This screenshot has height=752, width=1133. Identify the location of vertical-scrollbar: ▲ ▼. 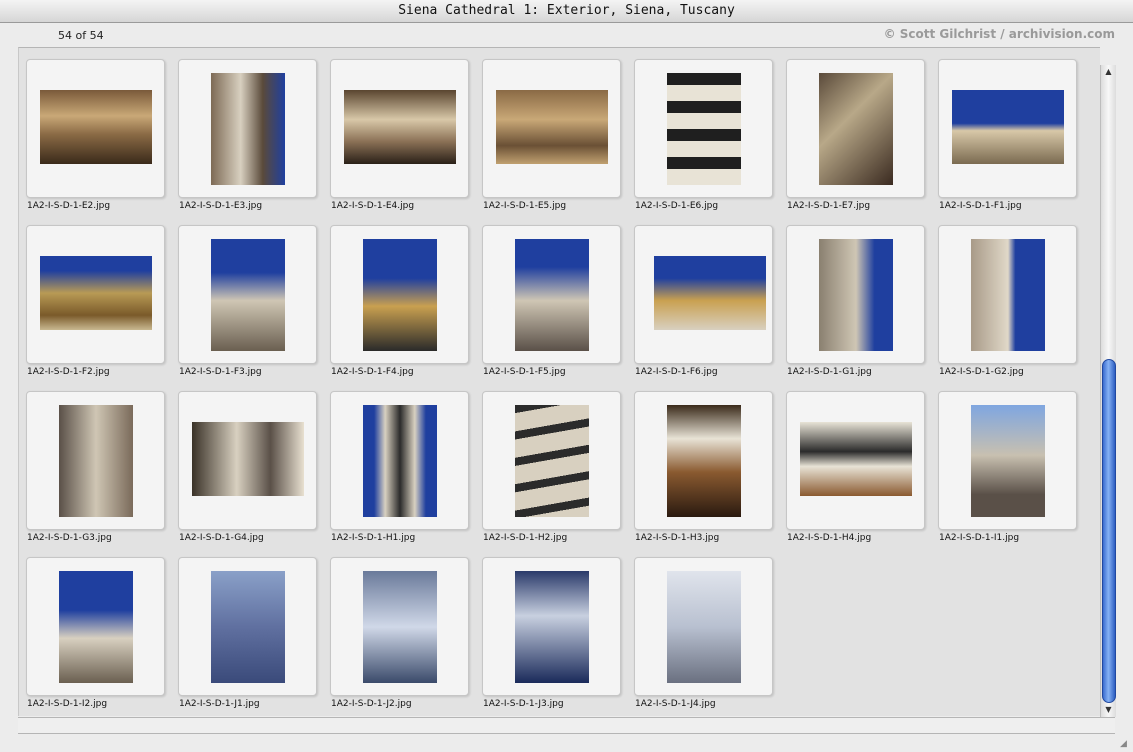
(1108, 391).